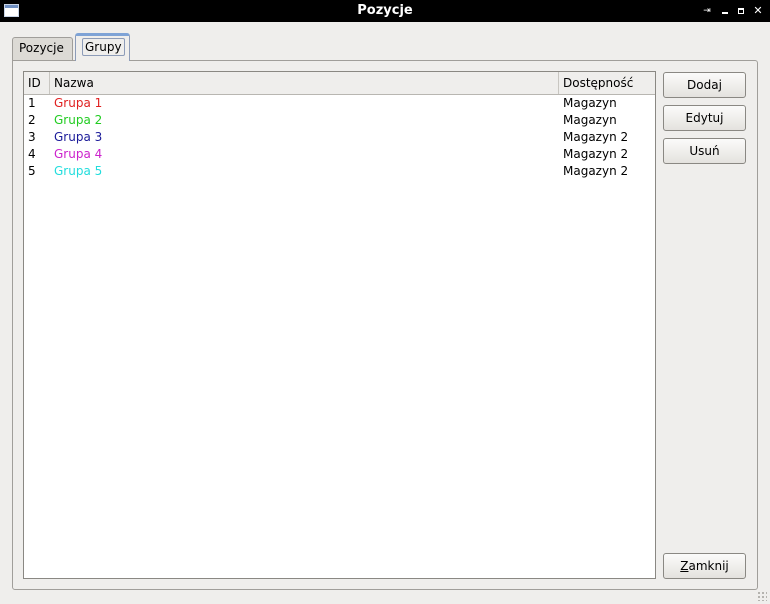  I want to click on table-header: ID Nazwa Dostępność, so click(339, 83).